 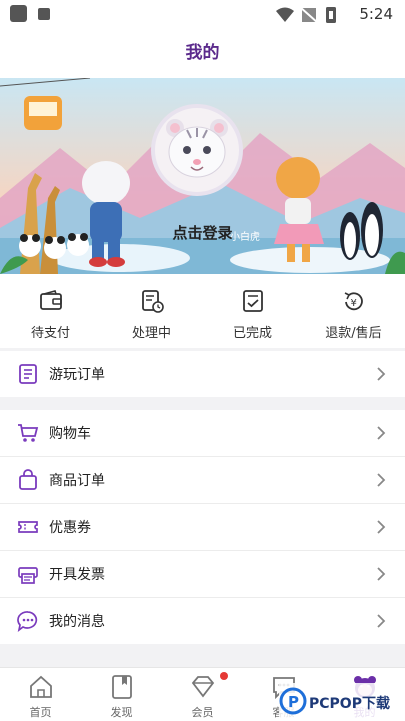 I want to click on order-pending-payment: 待支付, so click(x=50, y=311).